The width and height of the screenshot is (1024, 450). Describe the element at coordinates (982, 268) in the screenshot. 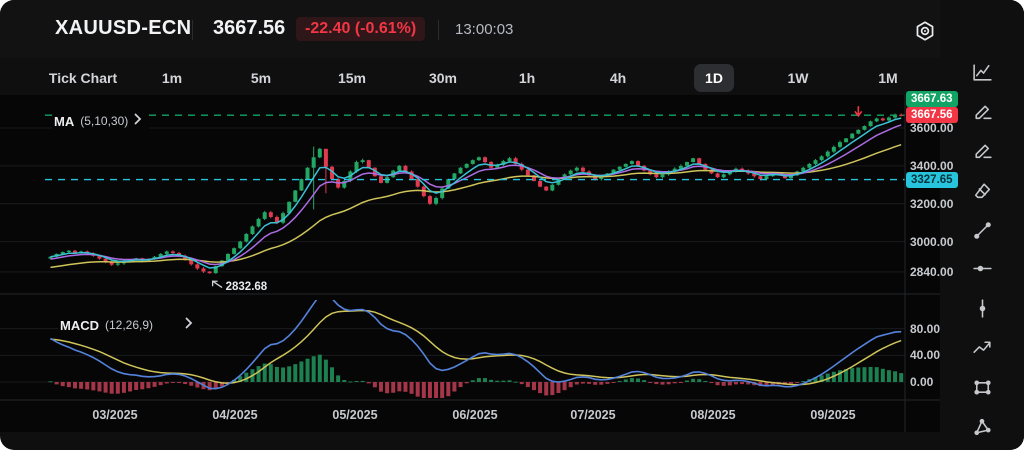

I see `horizontal-line-tool-icon` at that location.